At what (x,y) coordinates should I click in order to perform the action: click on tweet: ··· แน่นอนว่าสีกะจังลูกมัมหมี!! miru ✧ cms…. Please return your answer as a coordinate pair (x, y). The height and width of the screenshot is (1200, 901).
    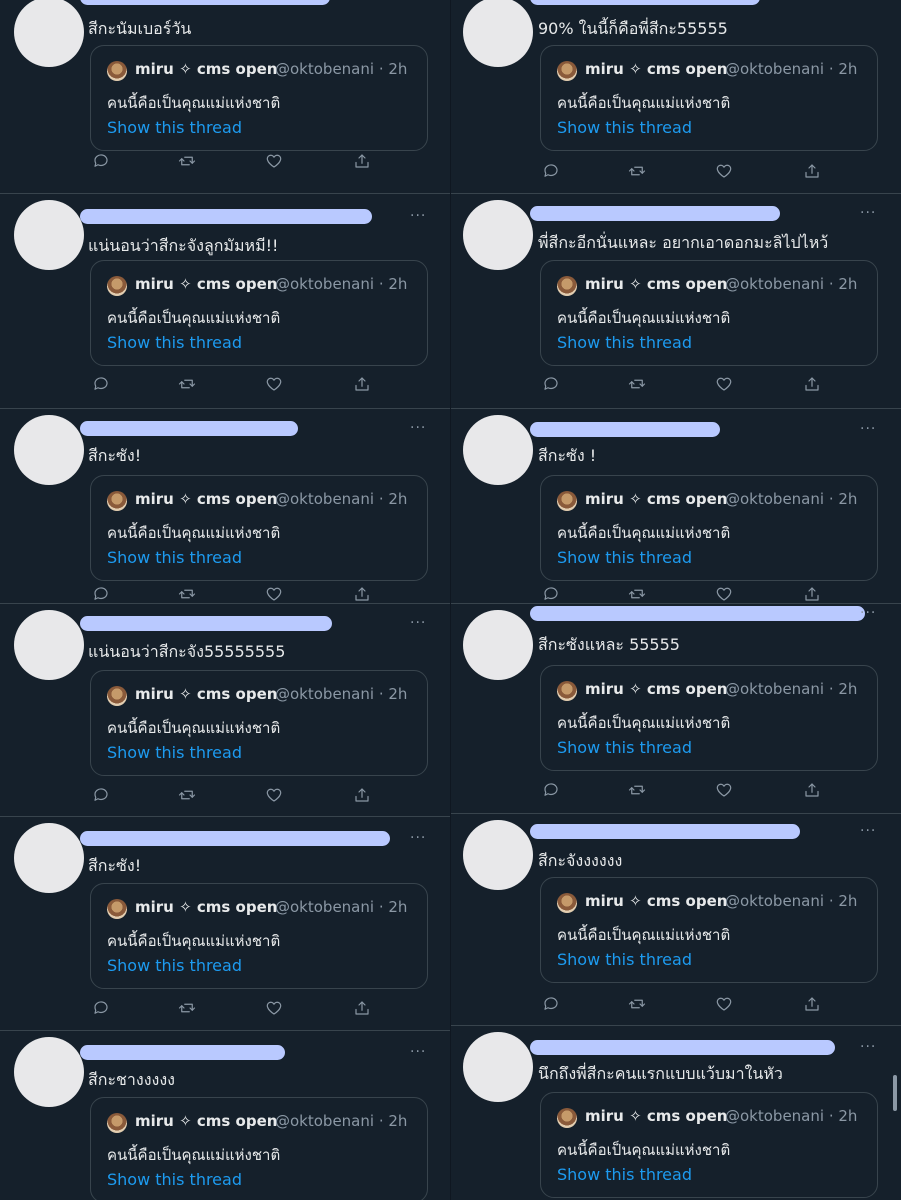
    Looking at the image, I should click on (225, 300).